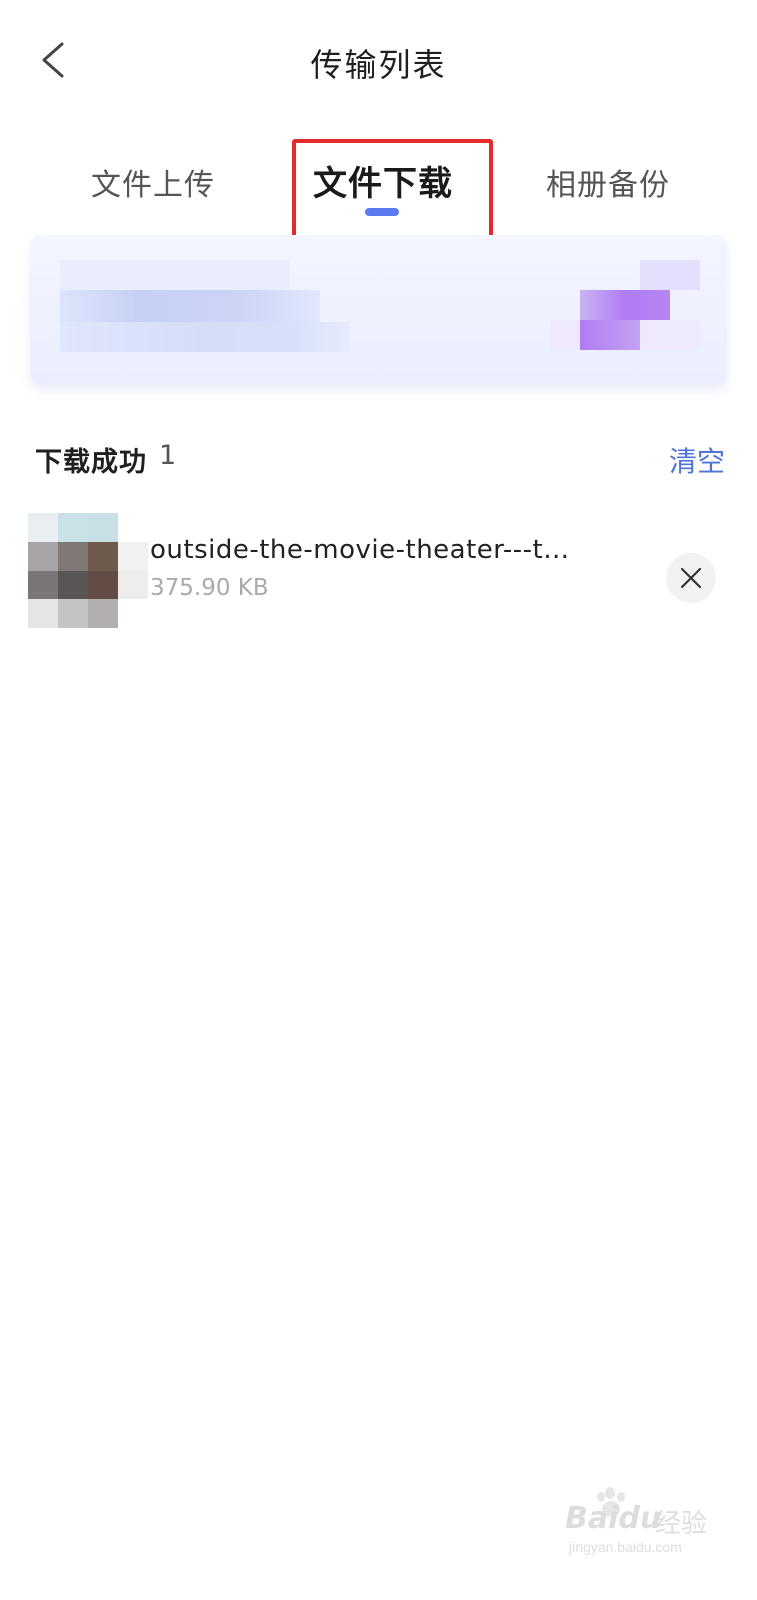 Image resolution: width=757 pixels, height=1600 pixels. What do you see at coordinates (378, 65) in the screenshot?
I see `page-title: 传输列表` at bounding box center [378, 65].